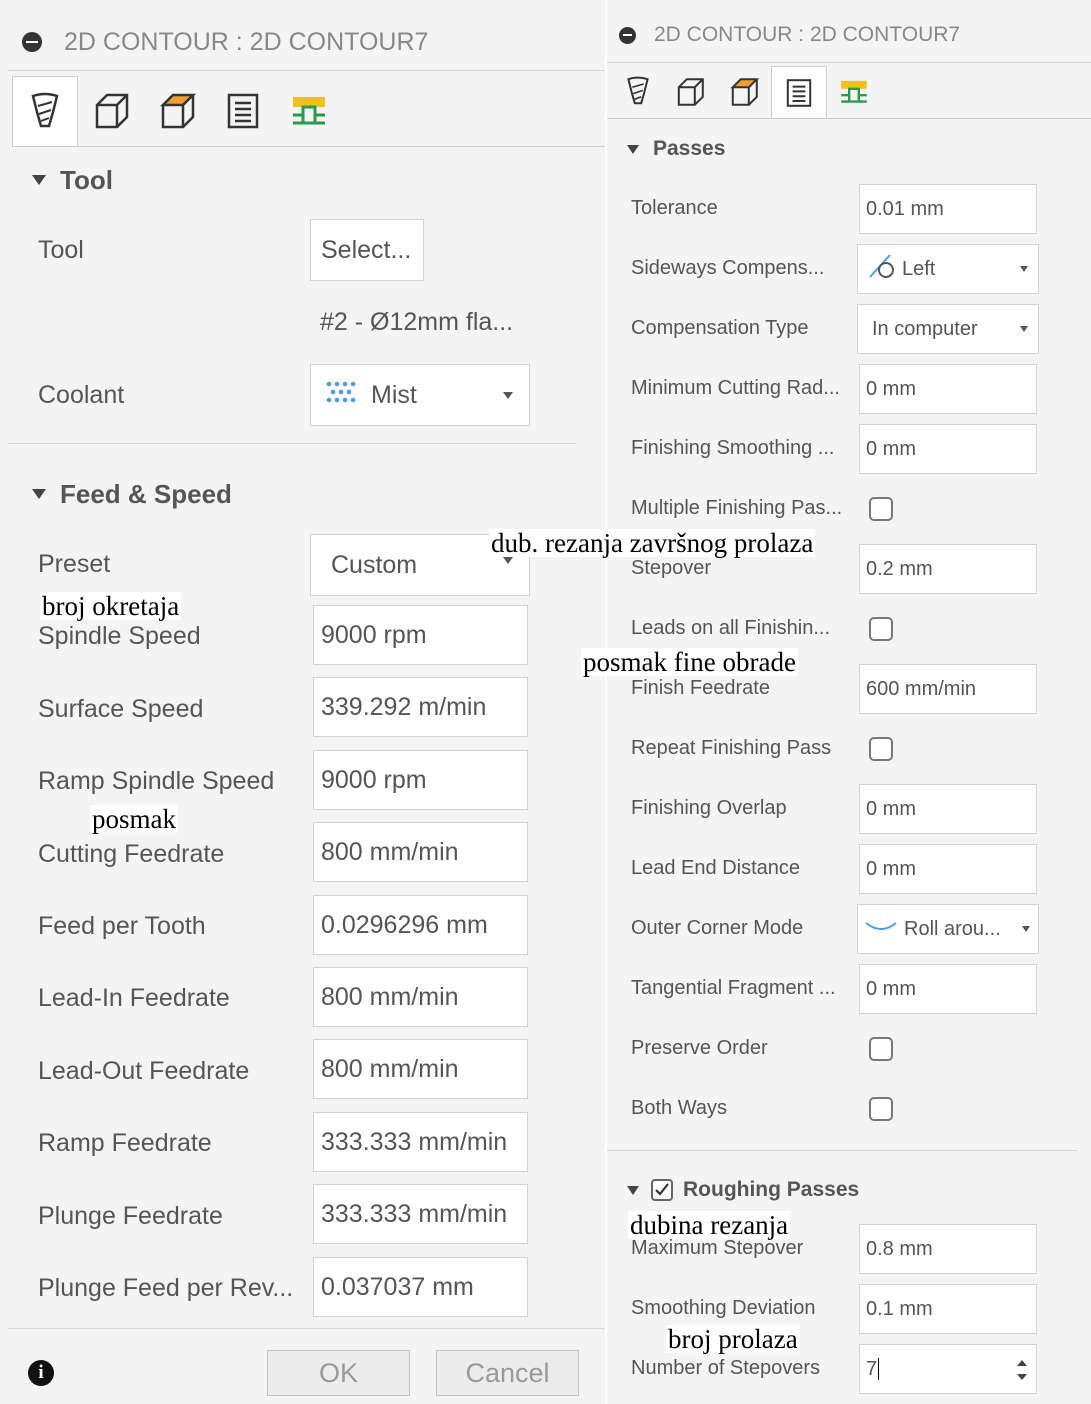 The width and height of the screenshot is (1091, 1404). I want to click on sideways-compensation-value: Left, so click(919, 268).